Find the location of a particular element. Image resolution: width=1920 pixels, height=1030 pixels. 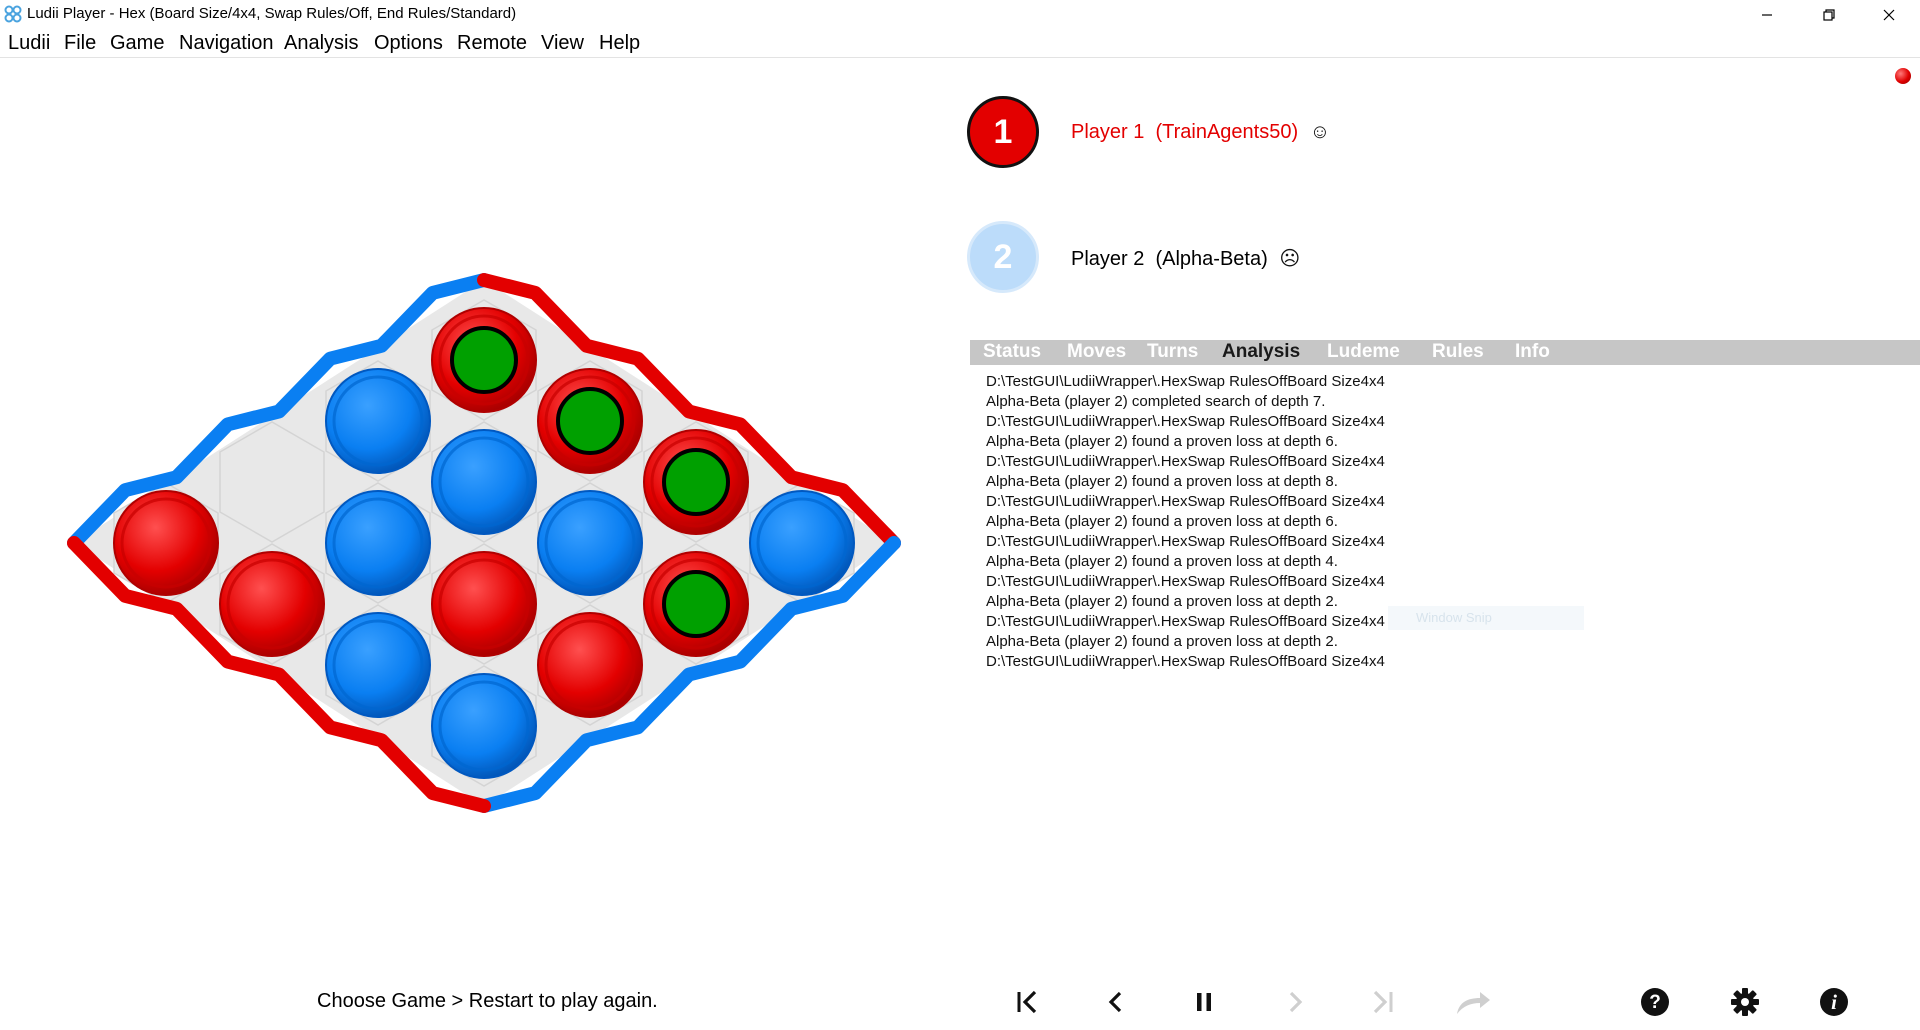

step-back-button is located at coordinates (1115, 1002).